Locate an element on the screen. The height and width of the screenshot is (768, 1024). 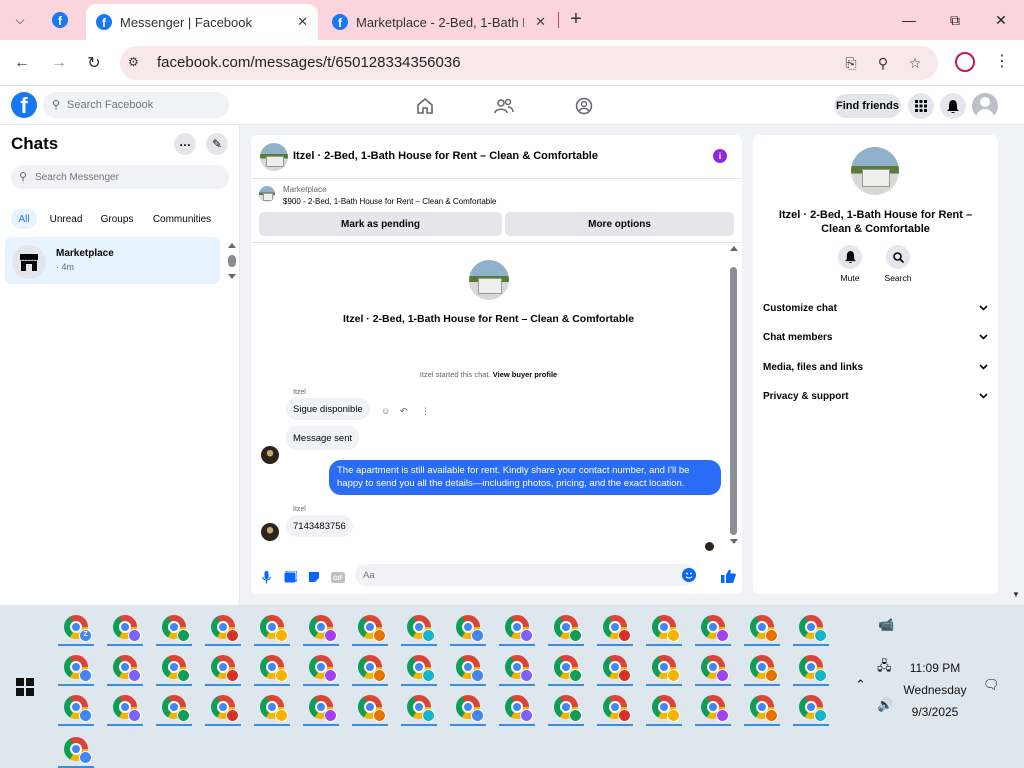
meet-now-icon: 📹 is located at coordinates (886, 625).